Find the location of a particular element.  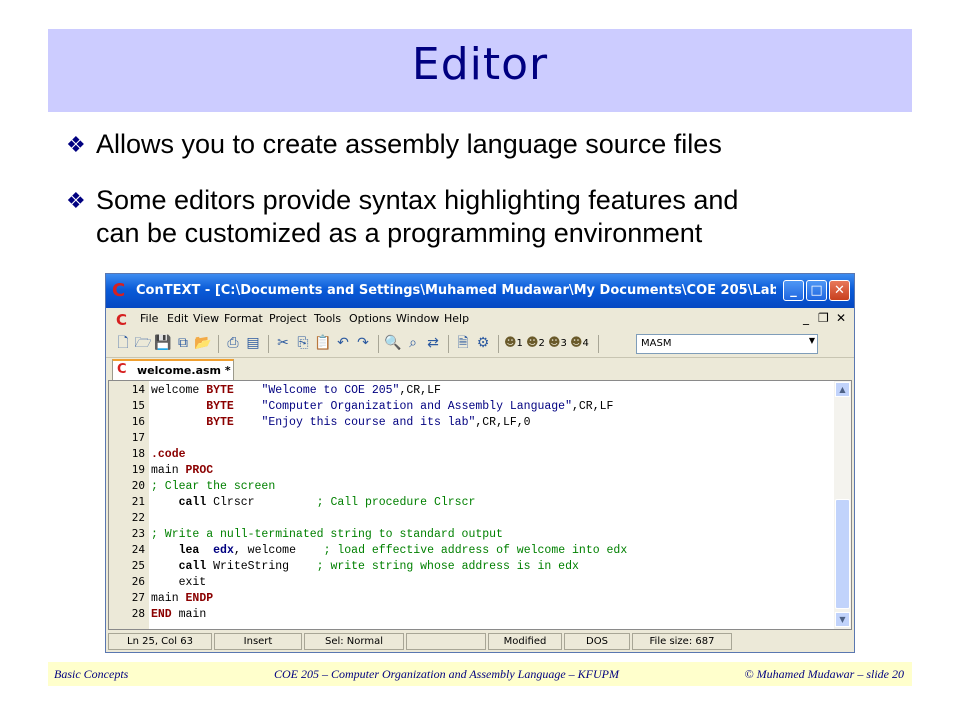

user-command-2-button: ☻2 is located at coordinates (535, 342).